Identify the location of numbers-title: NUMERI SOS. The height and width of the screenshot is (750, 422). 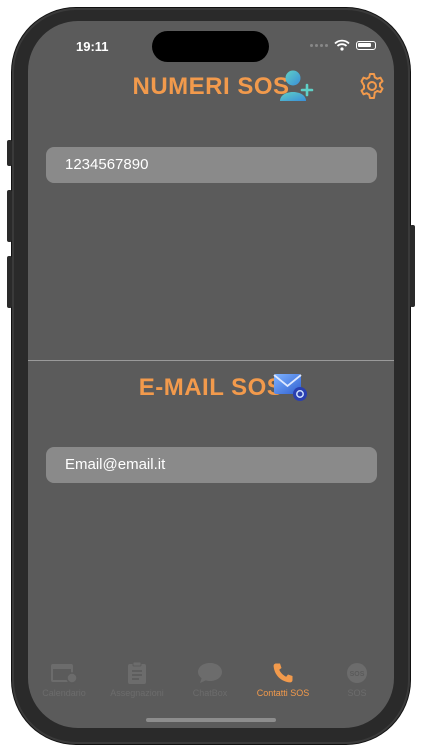
(211, 86).